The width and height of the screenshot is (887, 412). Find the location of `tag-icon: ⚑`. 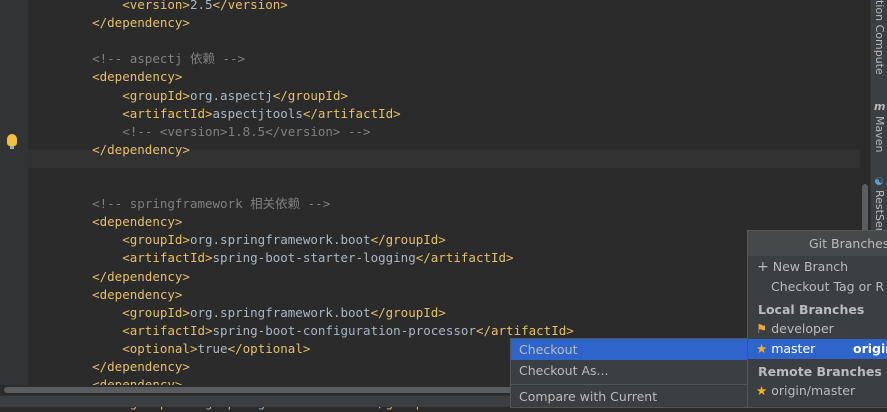

tag-icon: ⚑ is located at coordinates (762, 328).